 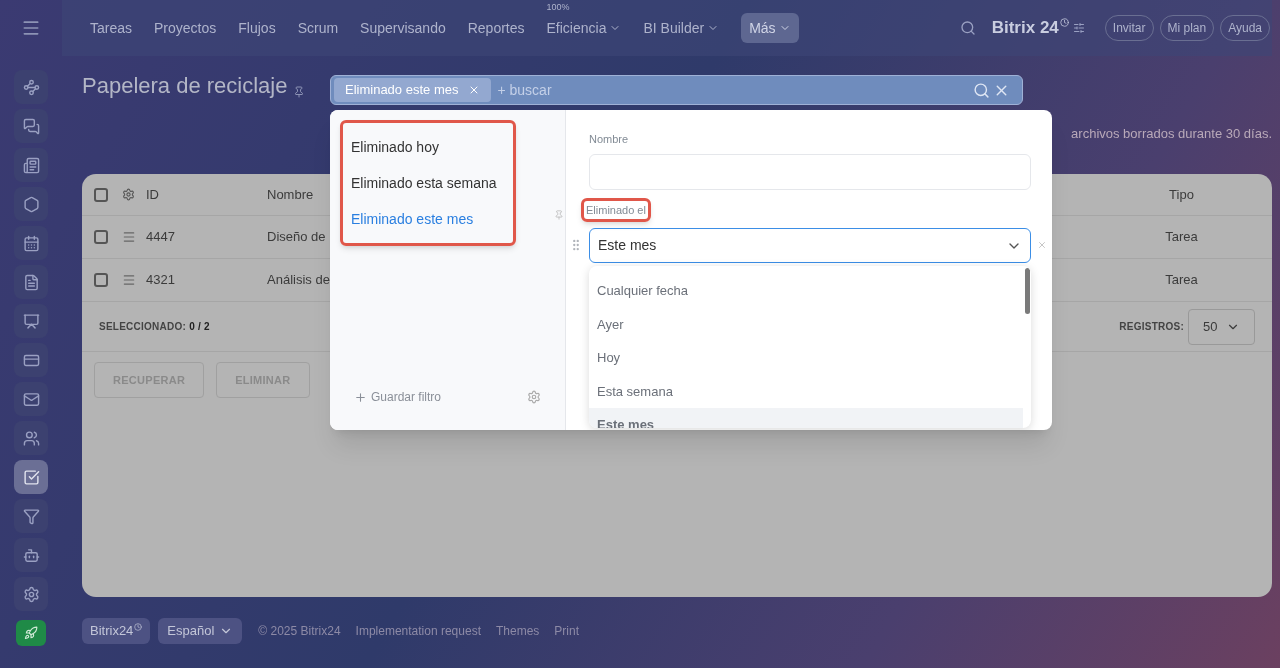 What do you see at coordinates (1078, 28) in the screenshot?
I see `sliders-icon` at bounding box center [1078, 28].